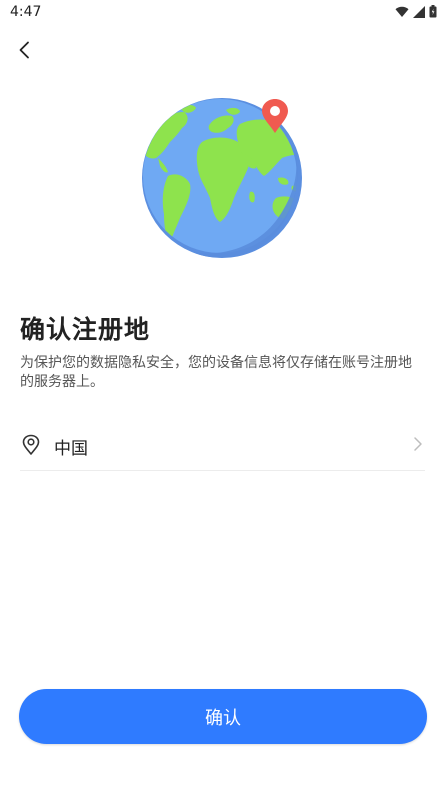  Describe the element at coordinates (222, 13) in the screenshot. I see `status-bar: 4:47` at that location.